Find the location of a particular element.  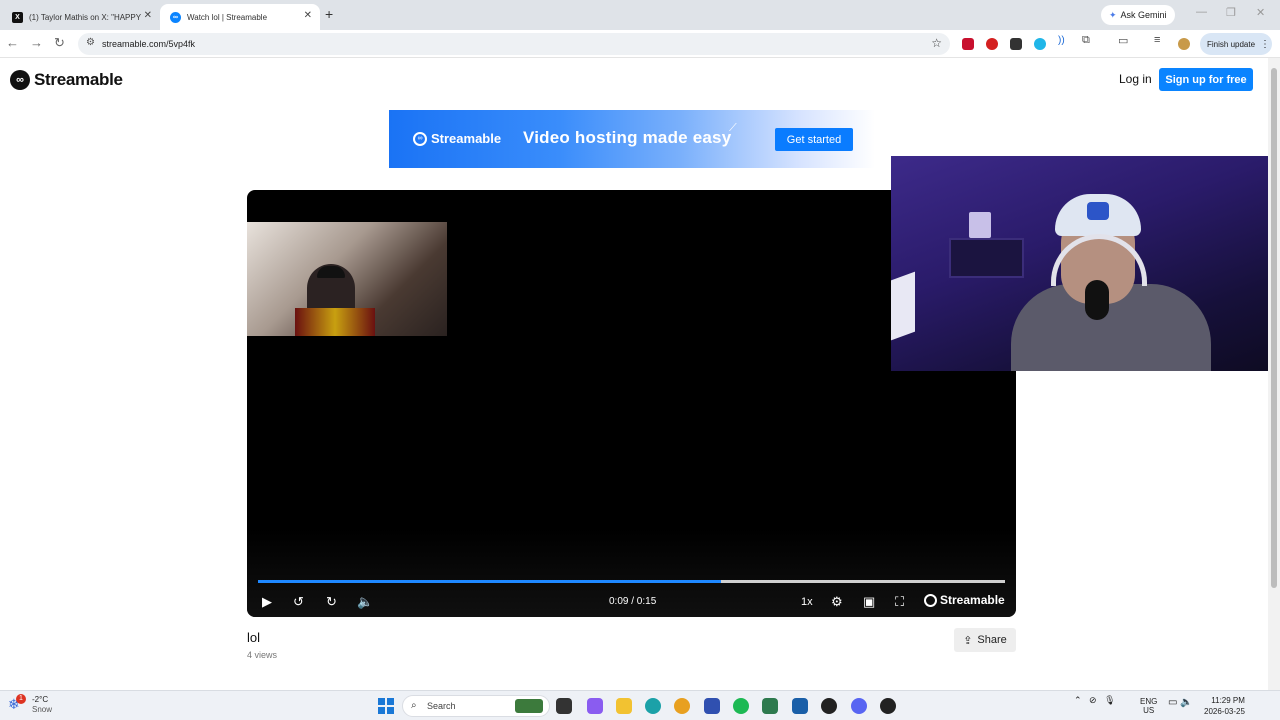

video-title: lol is located at coordinates (254, 637).